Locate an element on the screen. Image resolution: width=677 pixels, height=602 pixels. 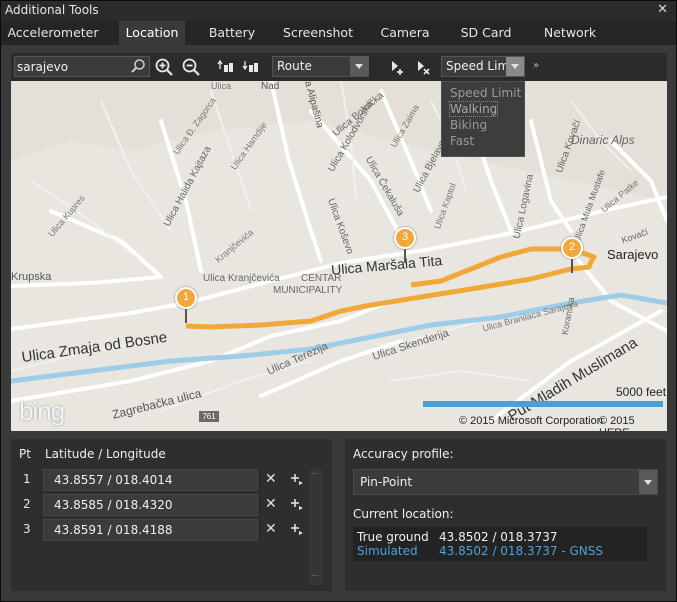
search-box is located at coordinates (82, 66).